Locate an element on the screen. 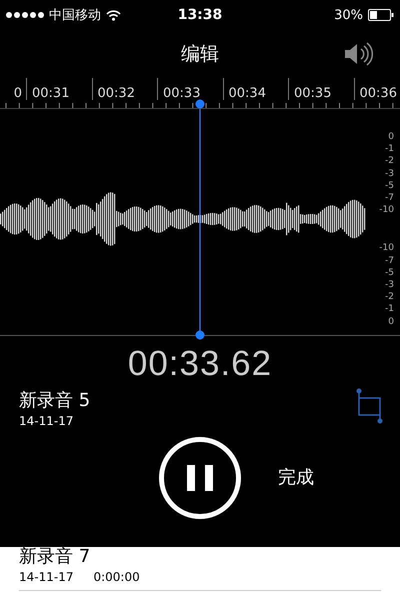 Image resolution: width=400 pixels, height=600 pixels. timeline-label: 00:32 is located at coordinates (116, 93).